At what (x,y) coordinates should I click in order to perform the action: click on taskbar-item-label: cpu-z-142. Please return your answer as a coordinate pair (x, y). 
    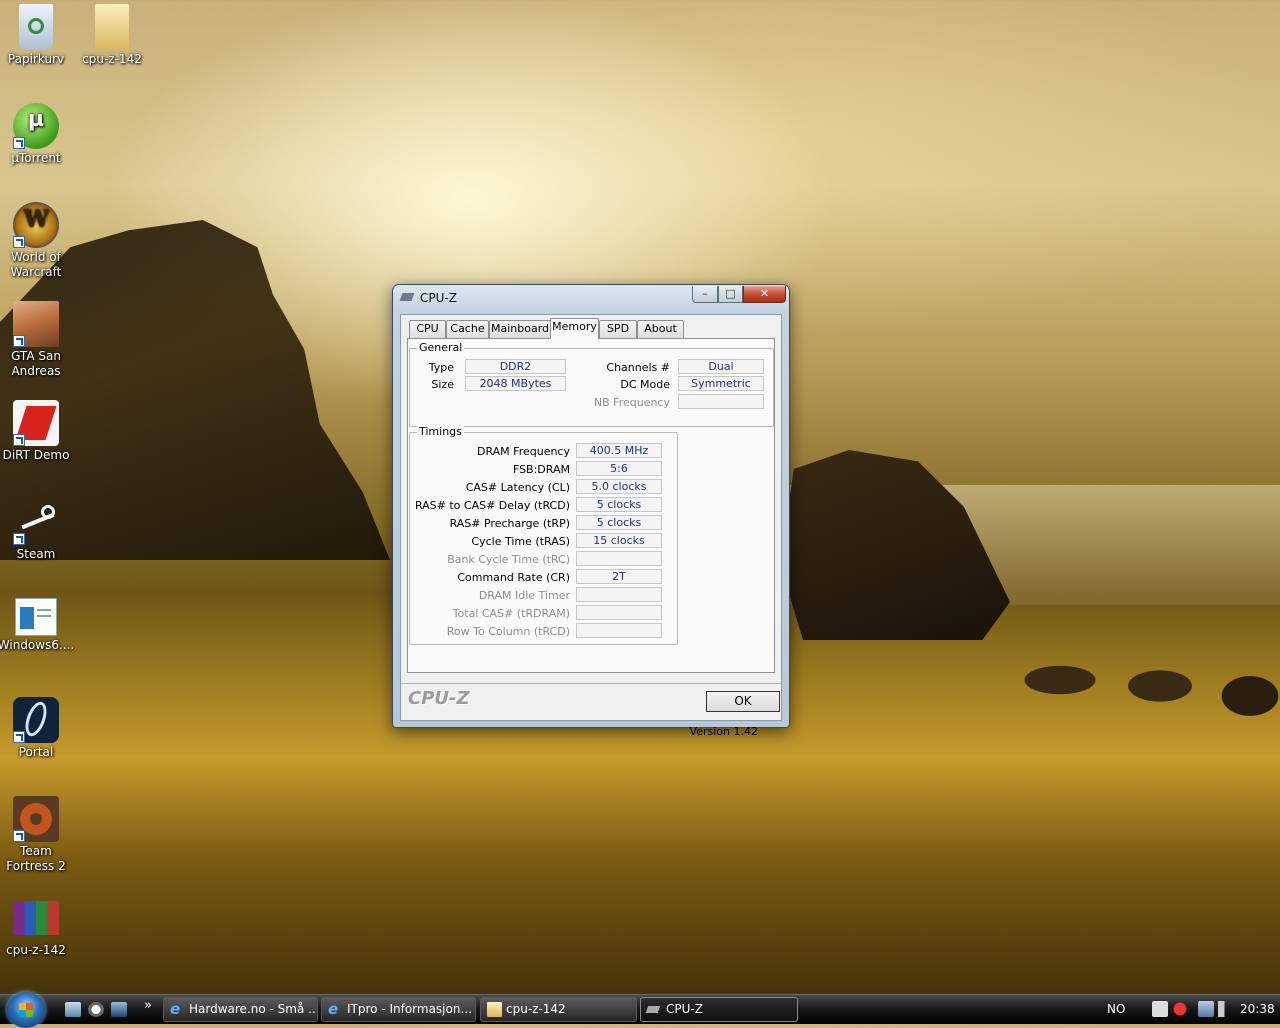
    Looking at the image, I should click on (536, 1009).